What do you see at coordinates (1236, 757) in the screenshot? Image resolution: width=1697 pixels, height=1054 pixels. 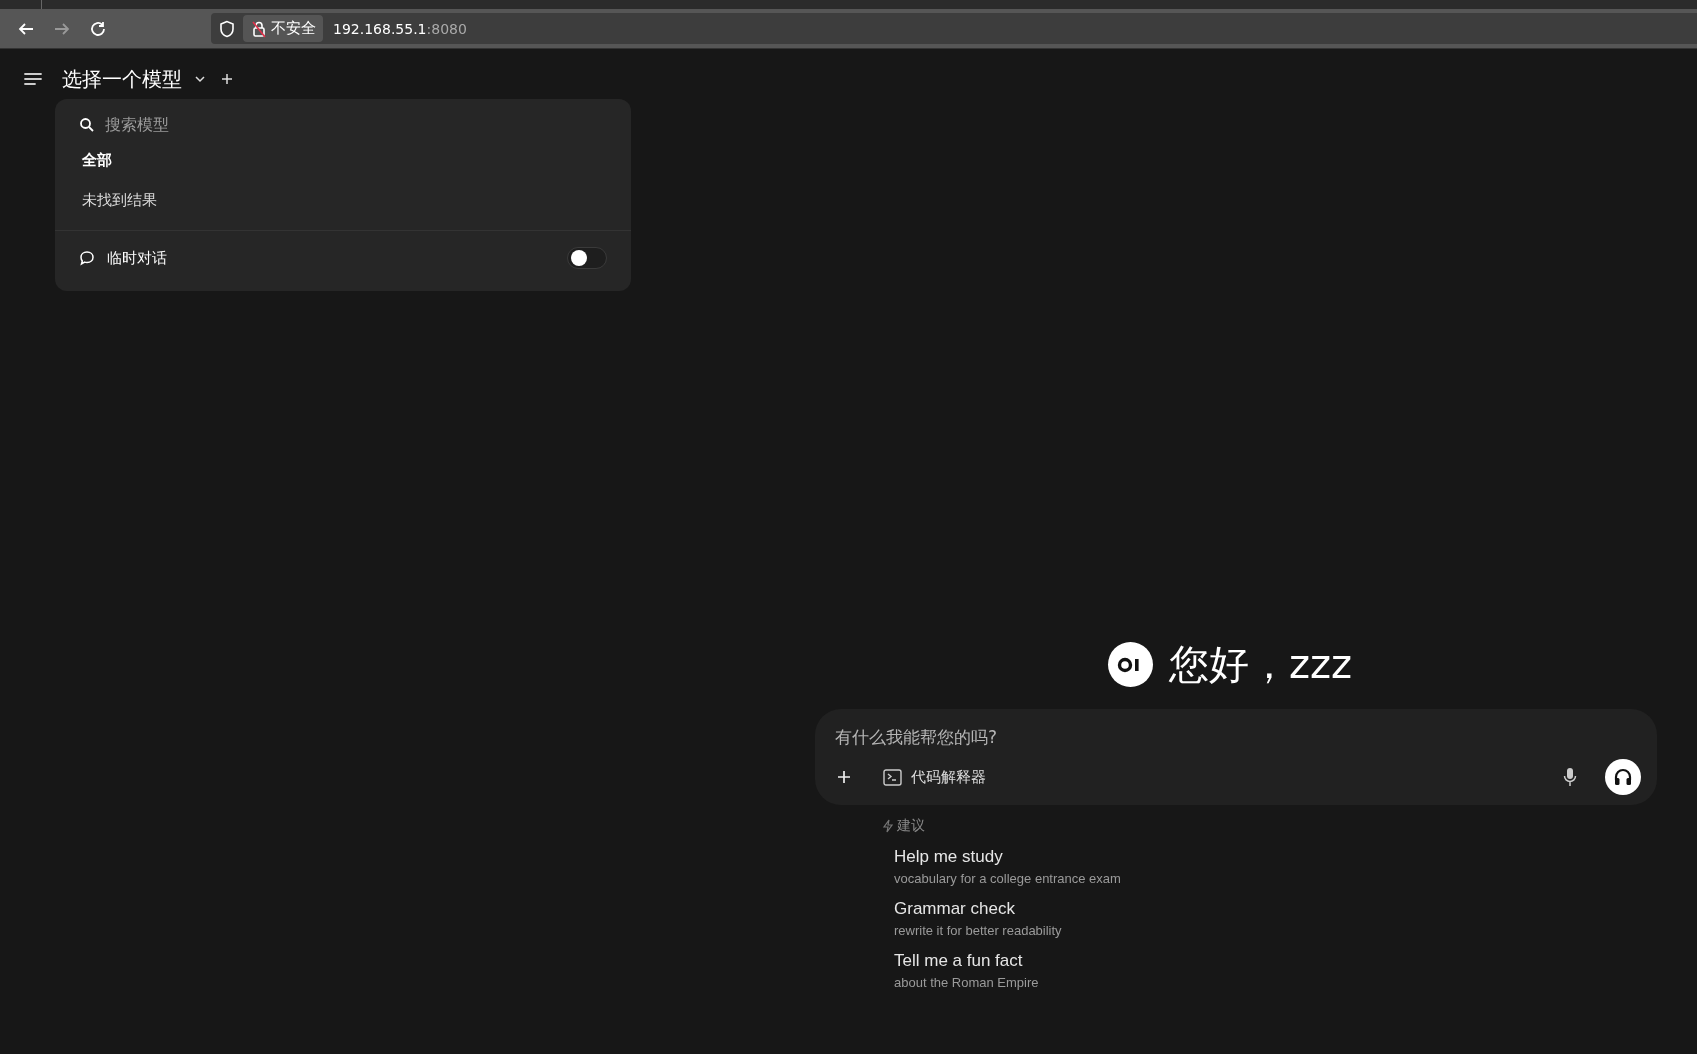 I see `message-composer: 有什么我能帮您的吗? 代码解释器` at bounding box center [1236, 757].